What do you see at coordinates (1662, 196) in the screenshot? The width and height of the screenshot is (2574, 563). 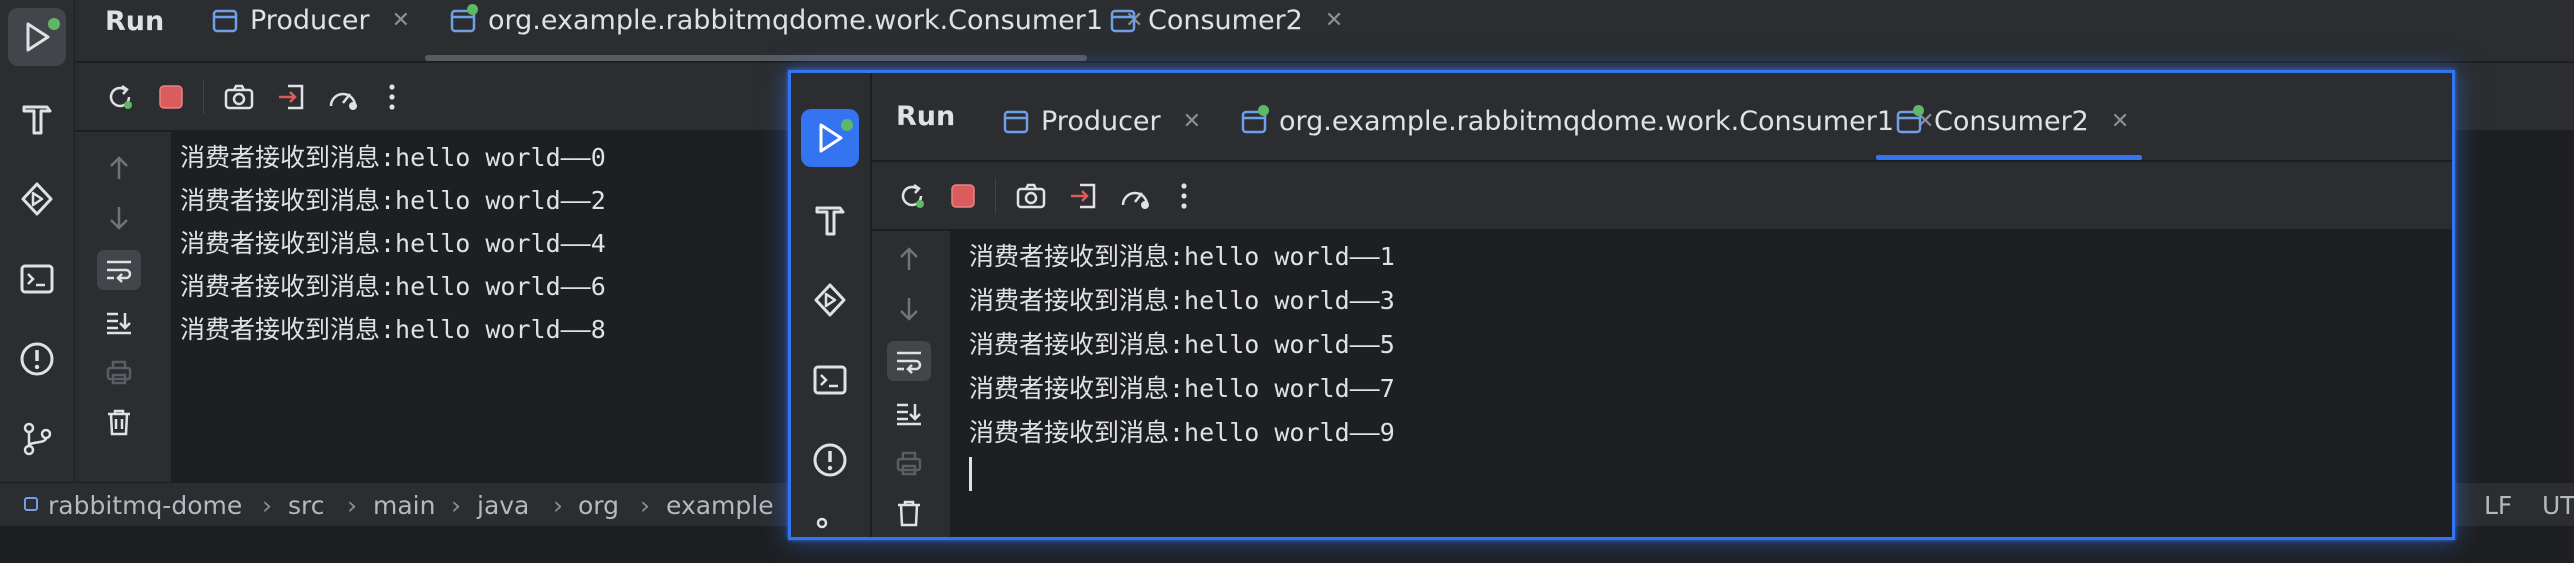 I see `floating-run-toolbar` at bounding box center [1662, 196].